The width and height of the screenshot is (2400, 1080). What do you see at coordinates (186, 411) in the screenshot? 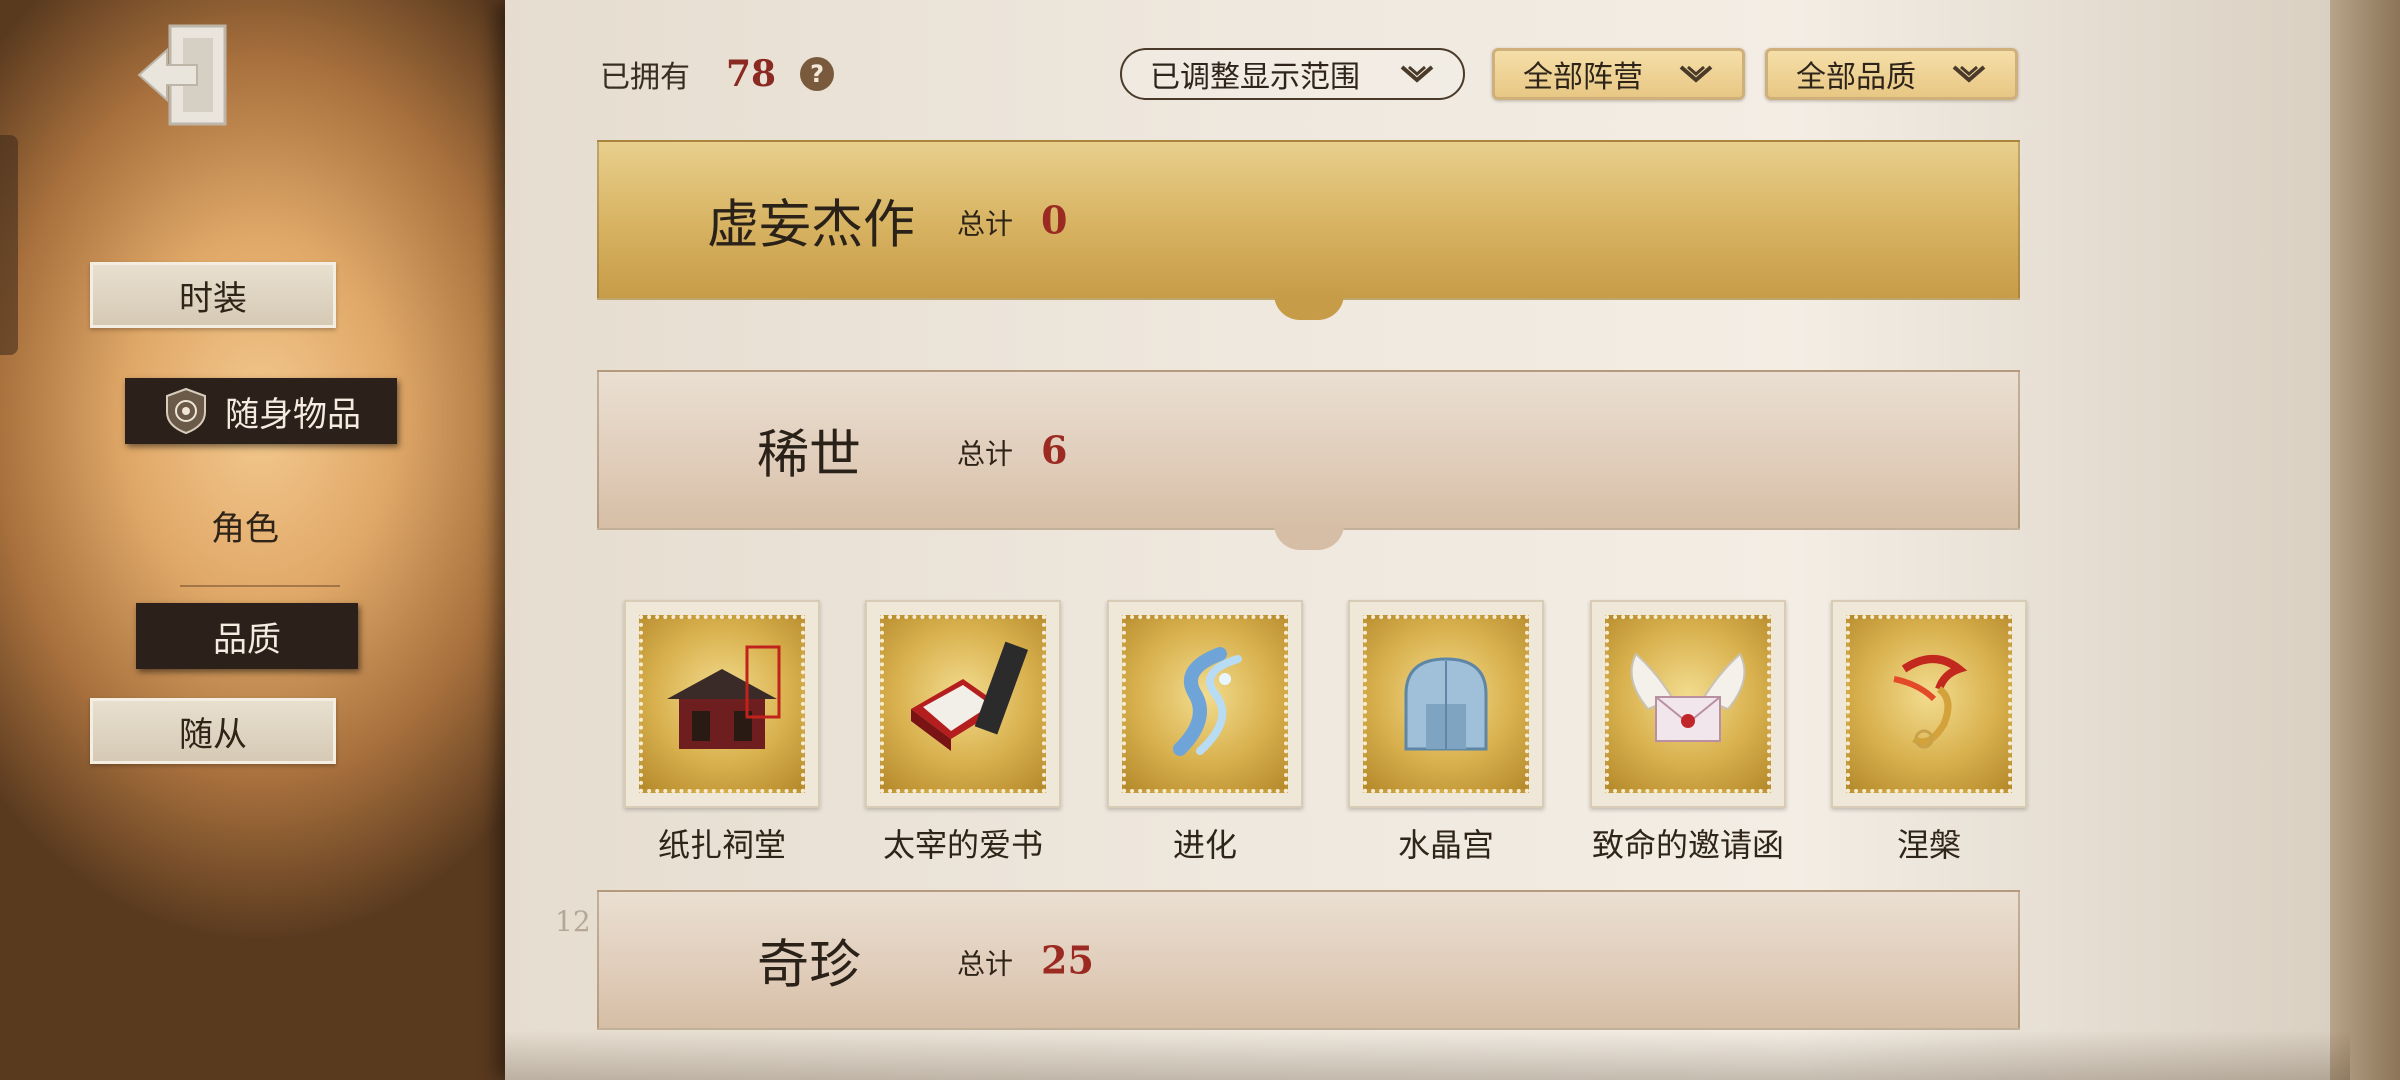
I see `emblem-icon` at bounding box center [186, 411].